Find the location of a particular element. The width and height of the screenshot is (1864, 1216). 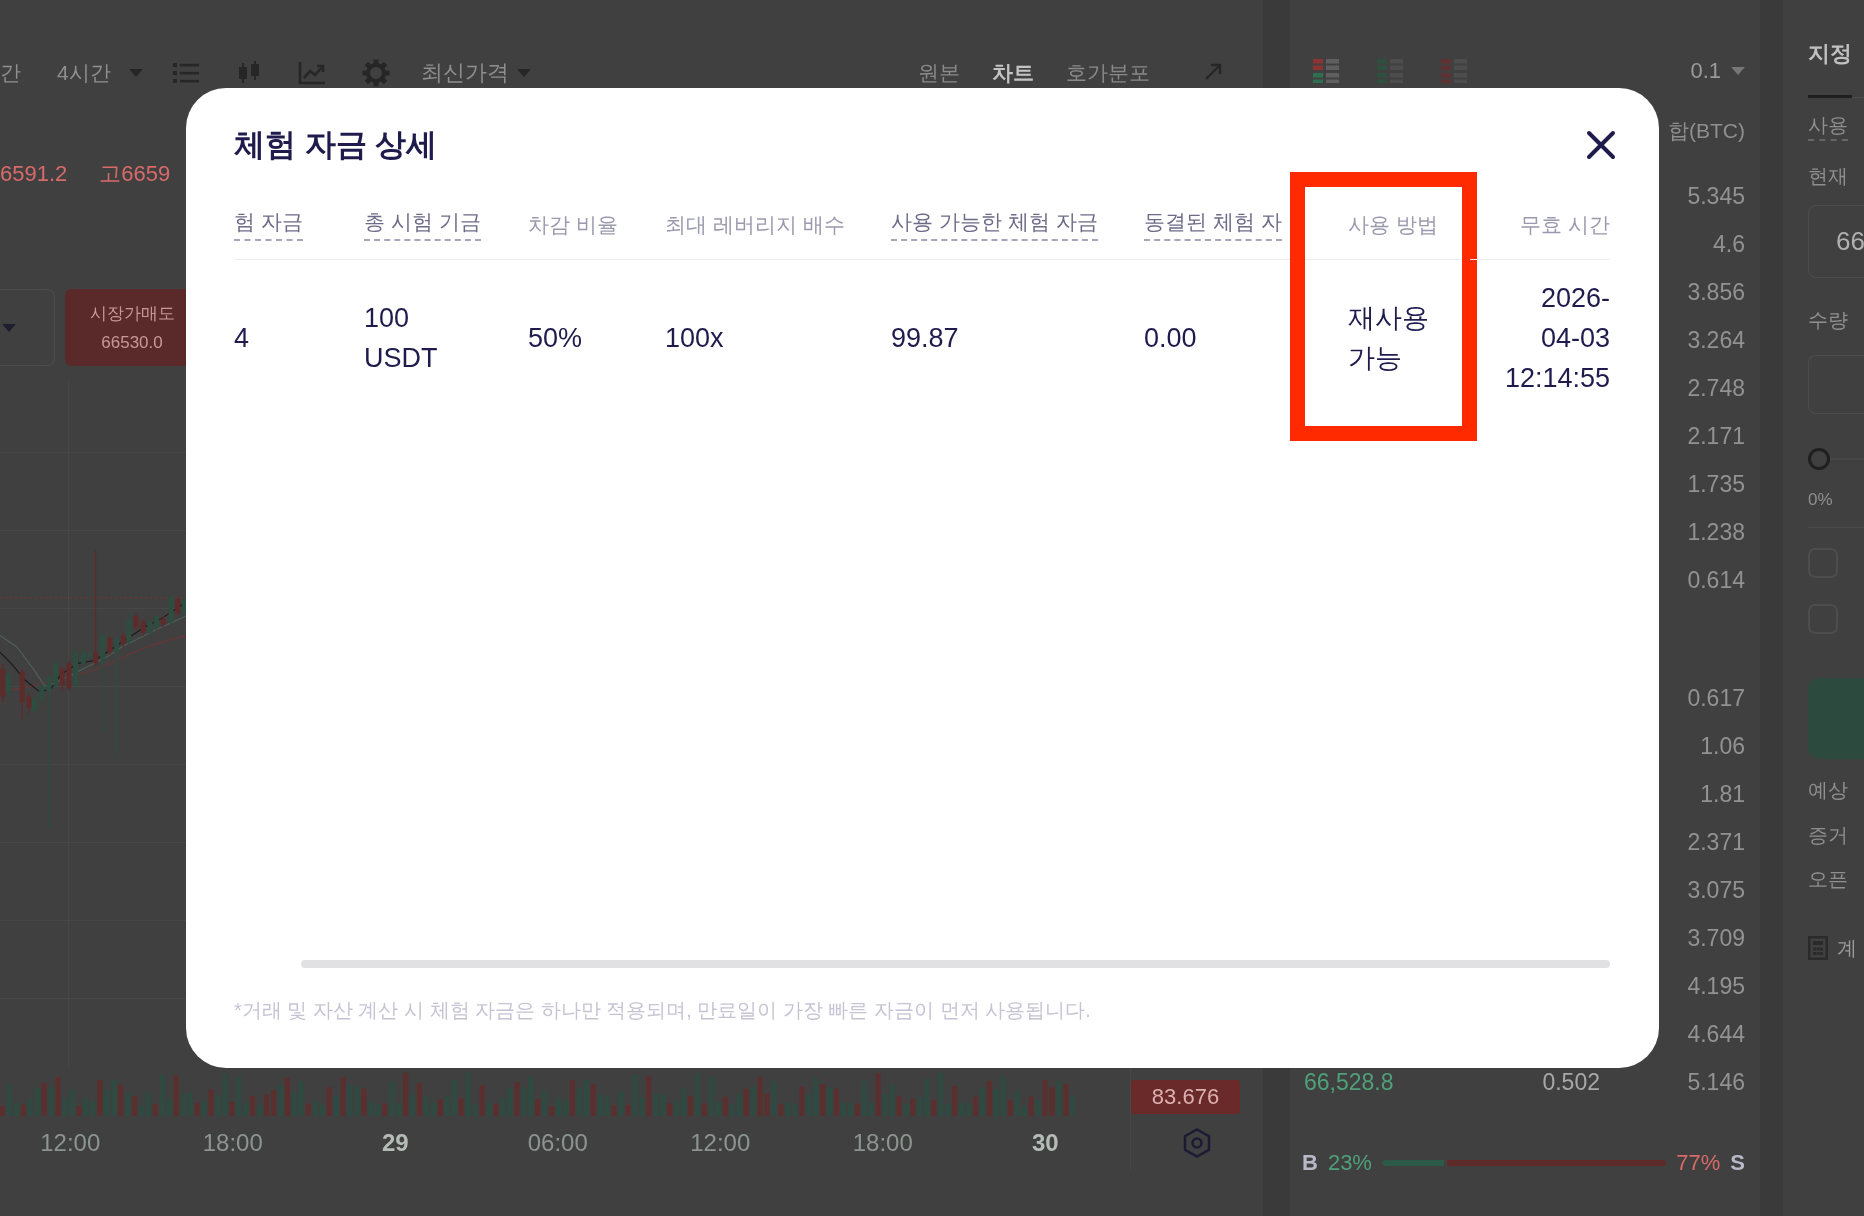

time-axis-label: 30 is located at coordinates (1045, 1143).